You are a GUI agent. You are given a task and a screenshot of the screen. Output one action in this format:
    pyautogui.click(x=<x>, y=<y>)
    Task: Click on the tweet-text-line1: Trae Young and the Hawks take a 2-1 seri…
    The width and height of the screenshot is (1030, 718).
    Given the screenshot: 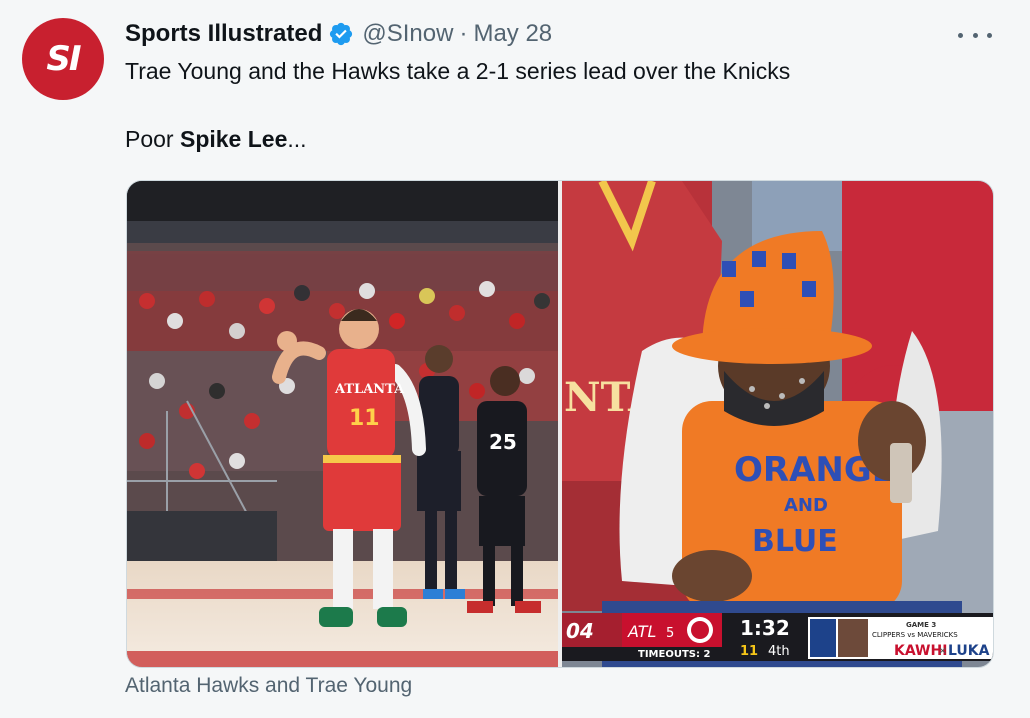 What is the action you would take?
    pyautogui.click(x=458, y=71)
    